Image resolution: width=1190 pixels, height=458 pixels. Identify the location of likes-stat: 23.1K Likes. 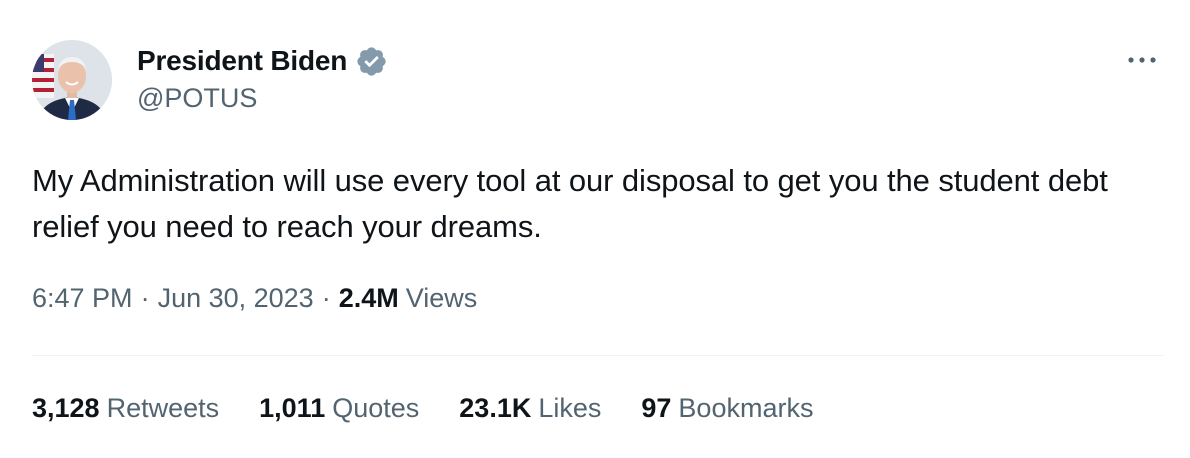
(530, 408).